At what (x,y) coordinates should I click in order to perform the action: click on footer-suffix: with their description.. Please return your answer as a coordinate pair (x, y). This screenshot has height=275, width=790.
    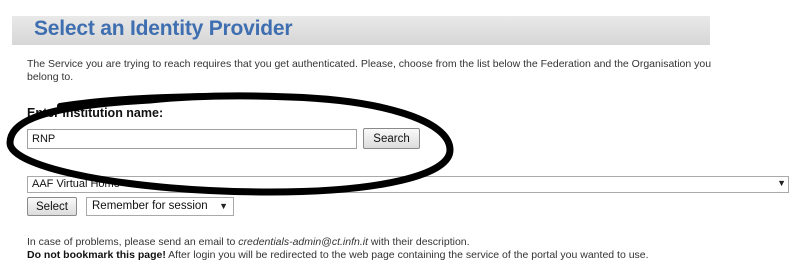
    Looking at the image, I should click on (419, 242).